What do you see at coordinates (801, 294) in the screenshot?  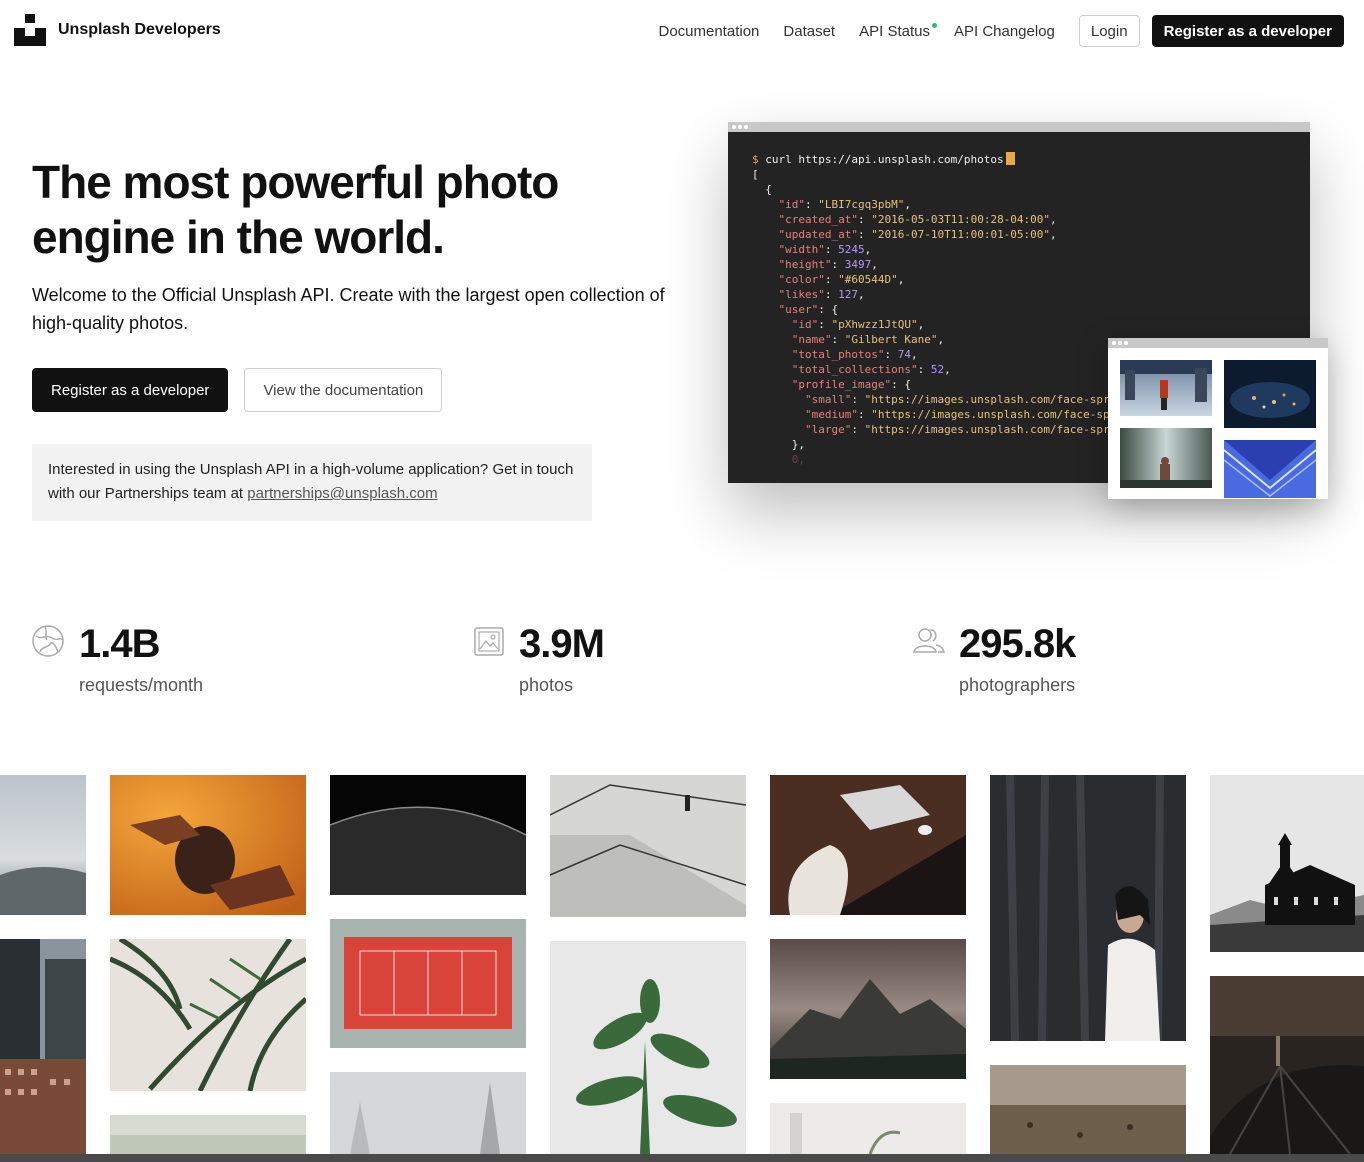 I see `code-key: "likes"` at bounding box center [801, 294].